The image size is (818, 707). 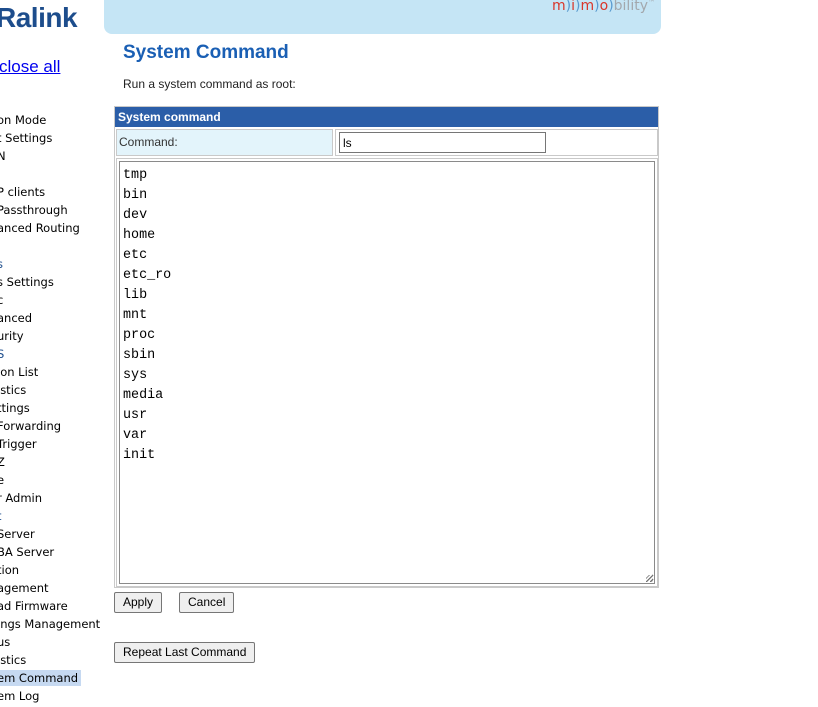 What do you see at coordinates (34, 606) in the screenshot?
I see `menu-item-upload-firmware: ad Firmware` at bounding box center [34, 606].